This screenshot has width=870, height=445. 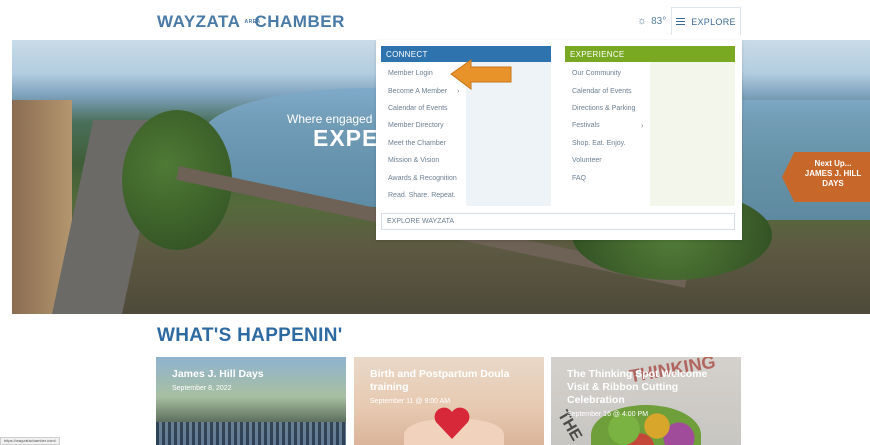 I want to click on menu-item-faq: FAQ, so click(x=603, y=177).